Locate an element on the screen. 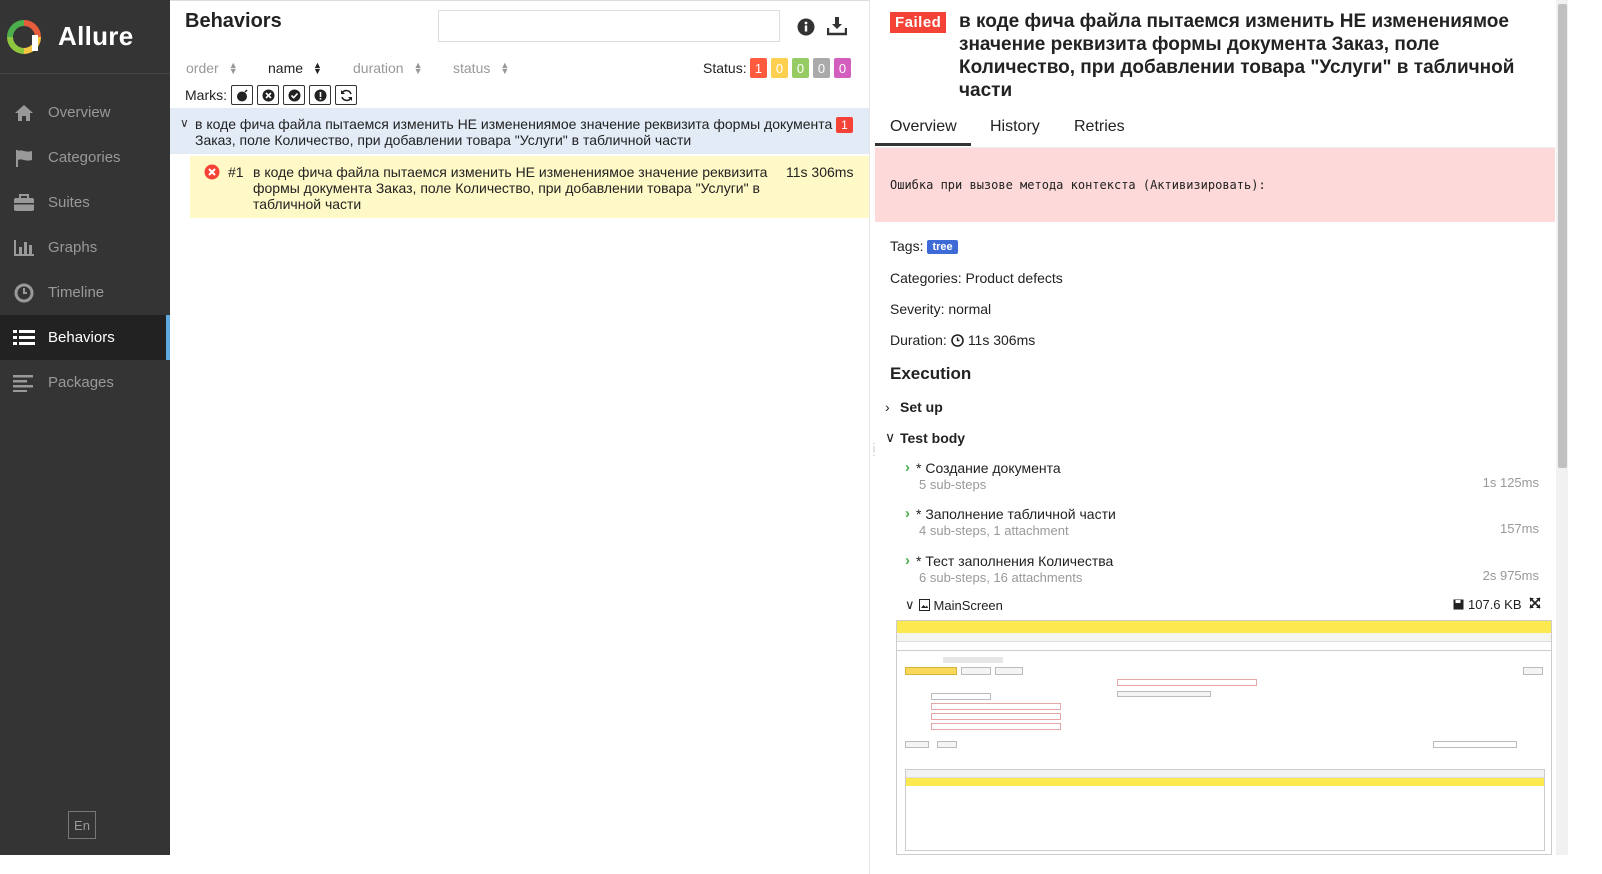 The image size is (1602, 874). tag-badge: tree is located at coordinates (942, 247).